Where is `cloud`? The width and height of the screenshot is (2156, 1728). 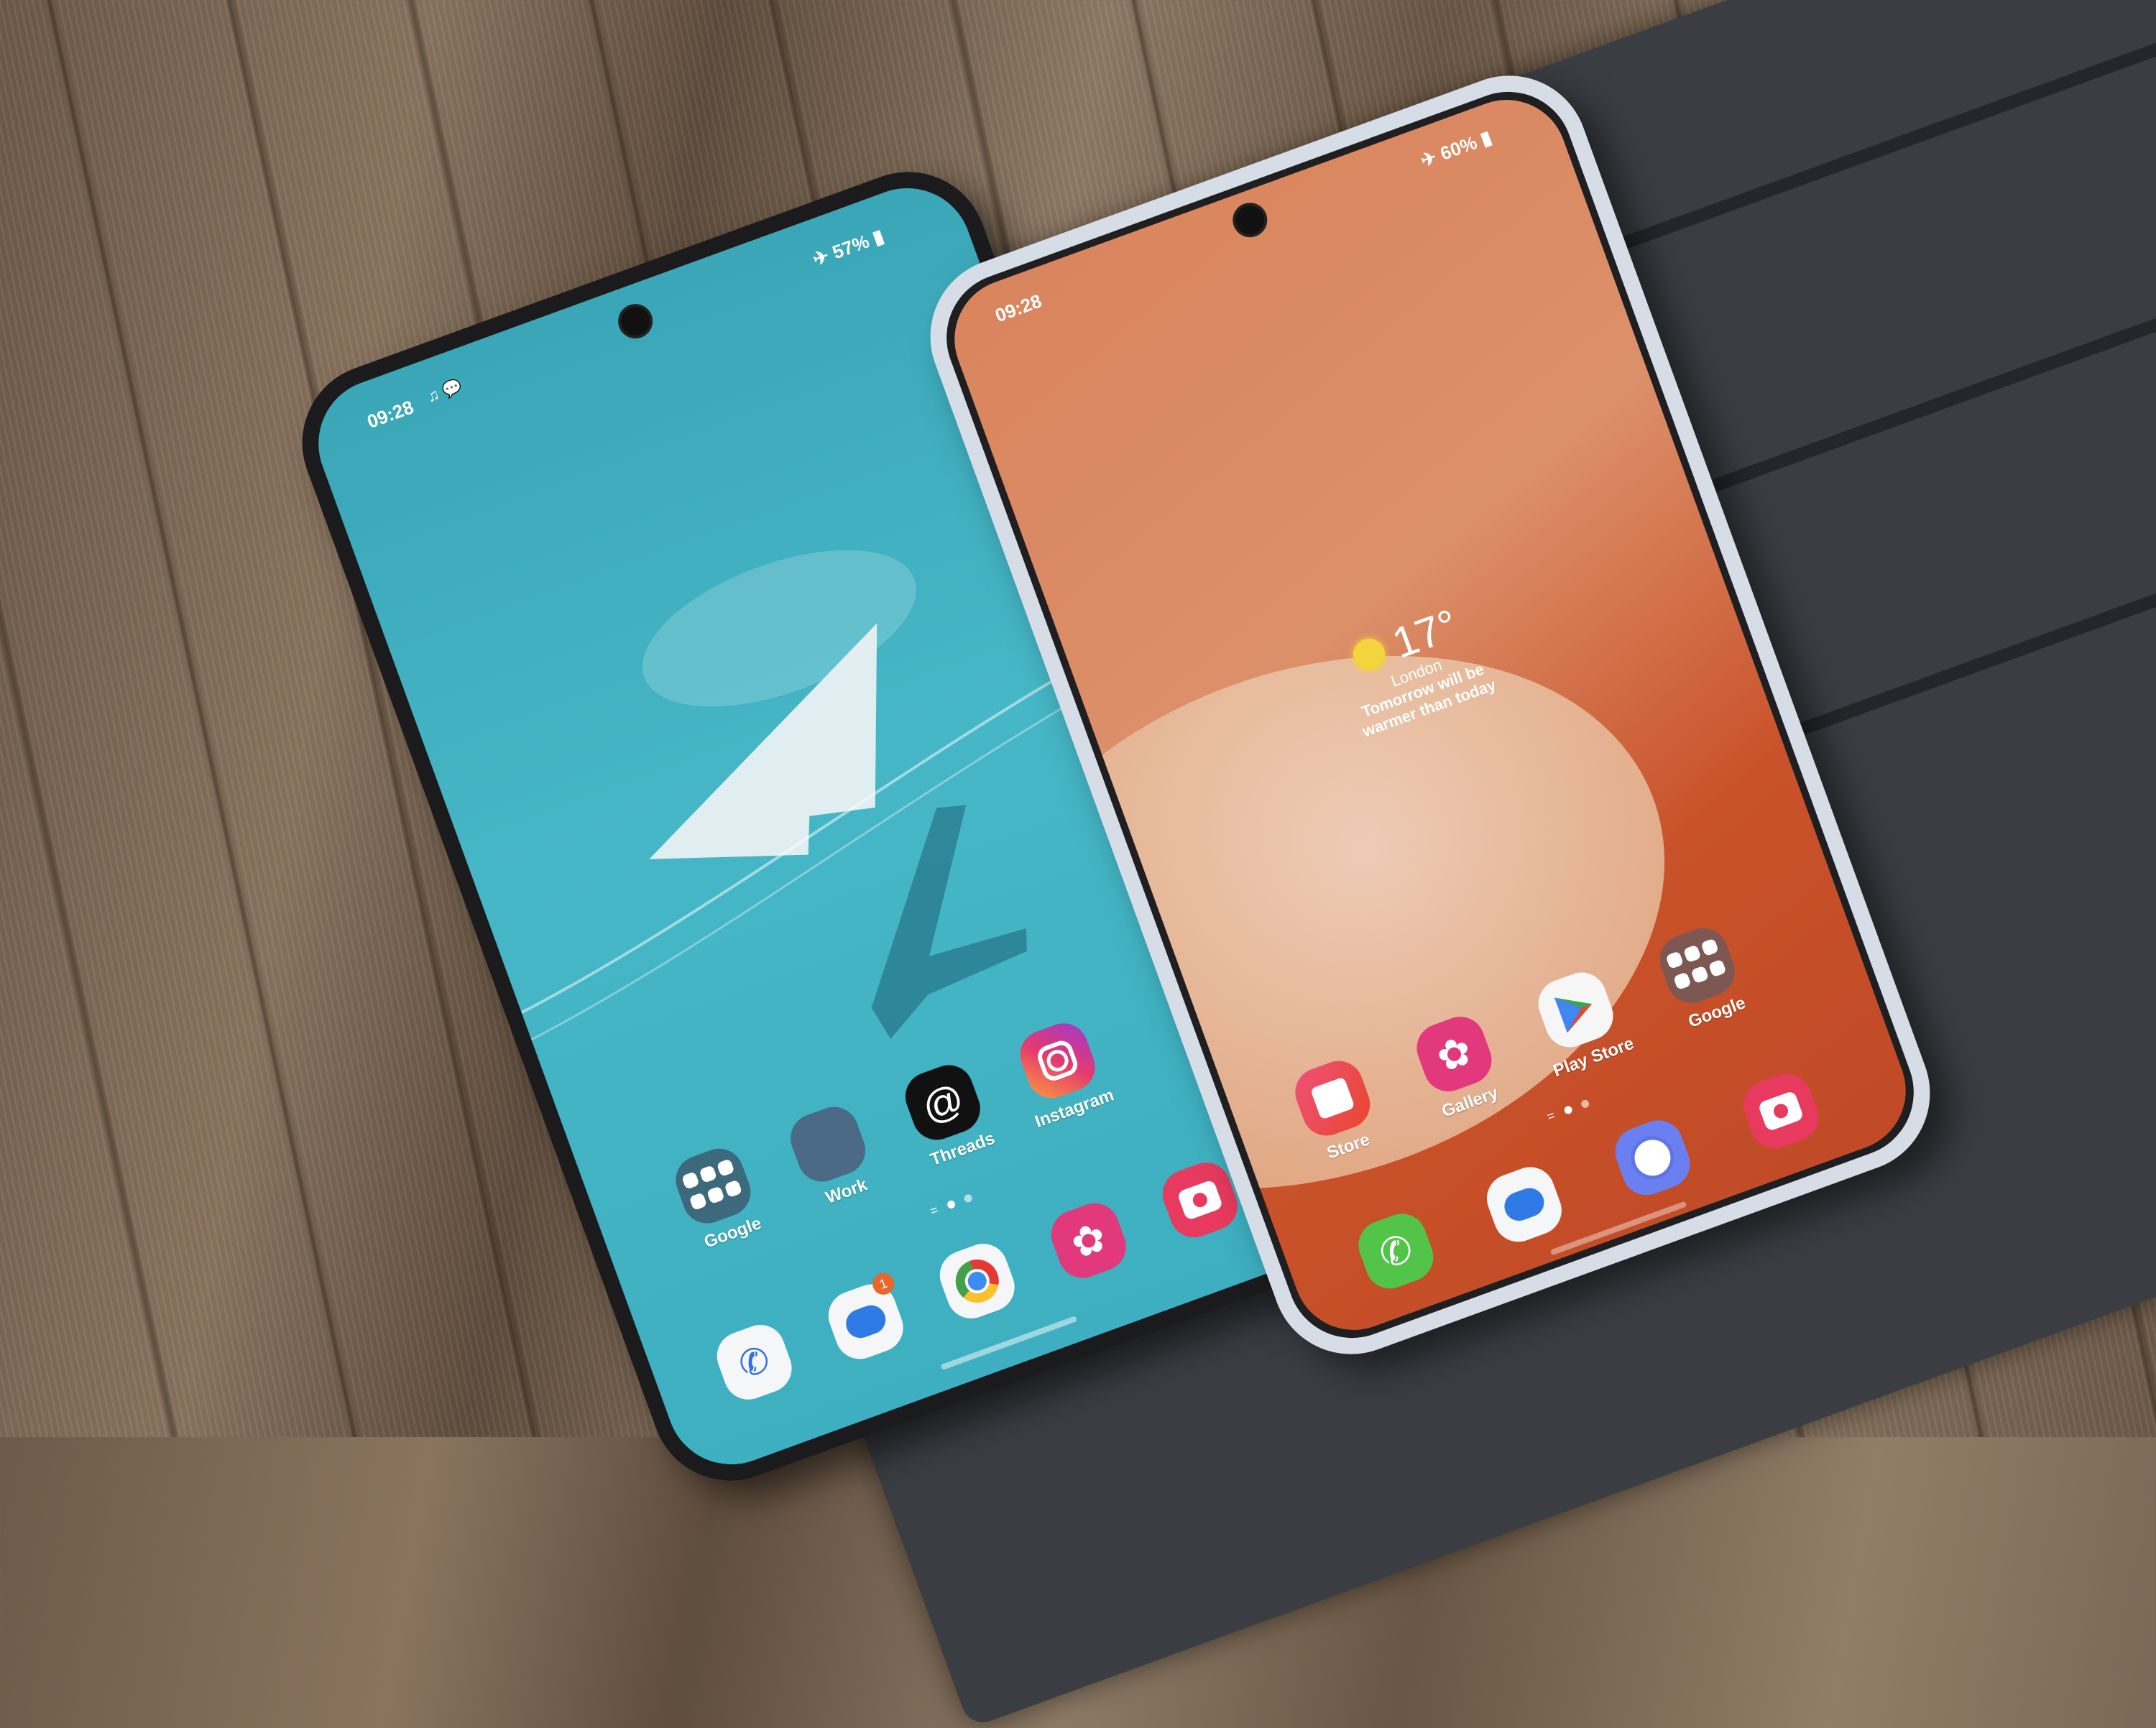 cloud is located at coordinates (779, 628).